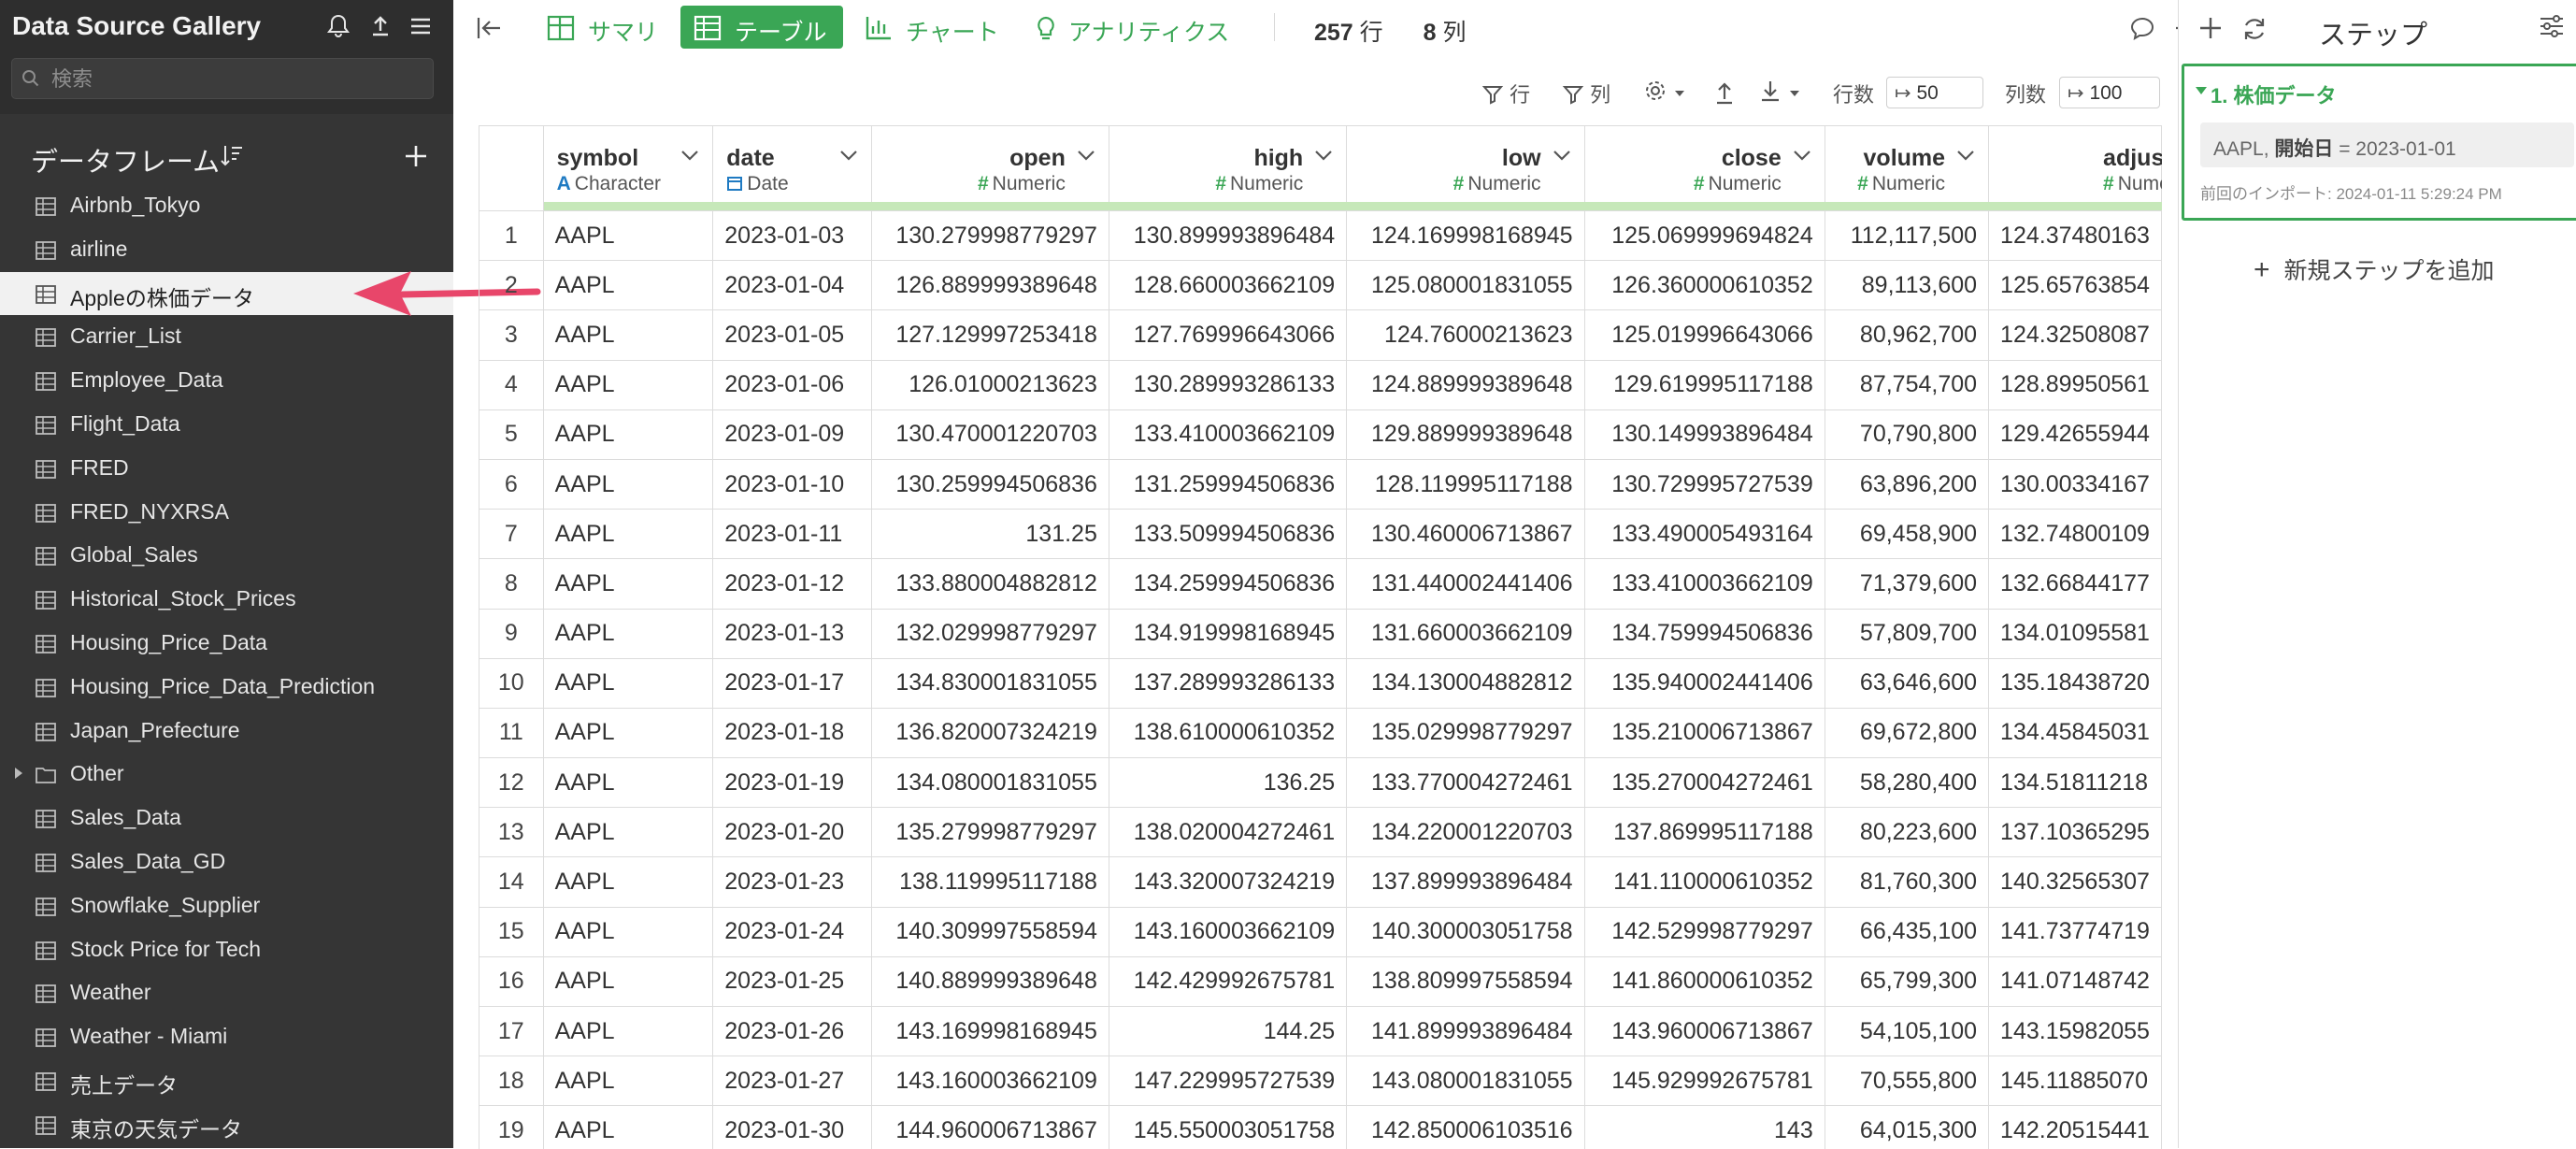 The width and height of the screenshot is (2576, 1149). Describe the element at coordinates (1465, 168) in the screenshot. I see `column-header: low # Numeric` at that location.